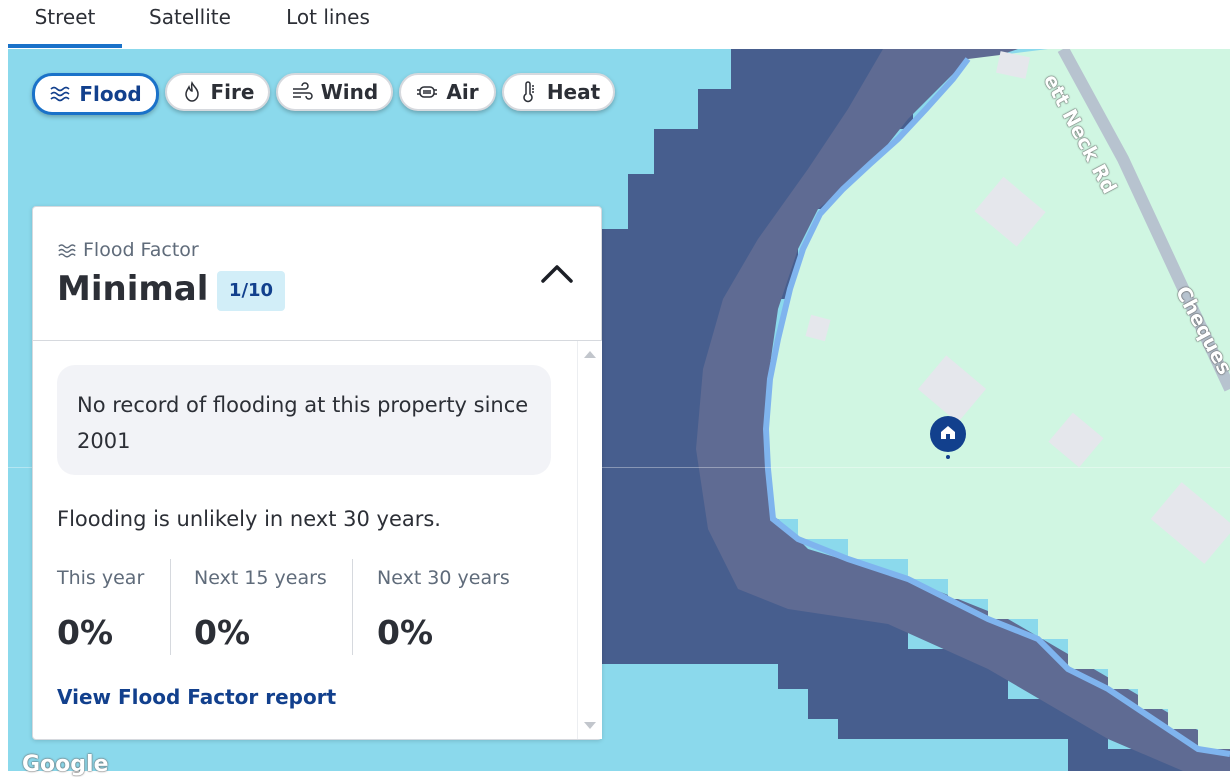 This screenshot has width=1230, height=777. I want to click on flame-icon, so click(192, 92).